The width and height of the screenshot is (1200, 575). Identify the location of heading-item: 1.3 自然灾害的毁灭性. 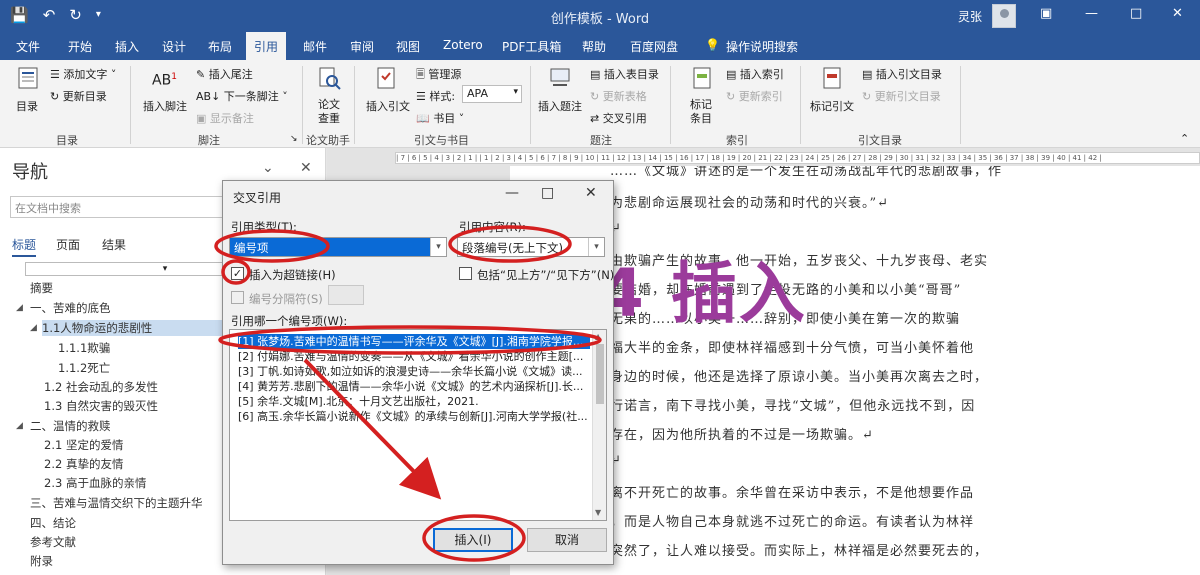
(101, 406).